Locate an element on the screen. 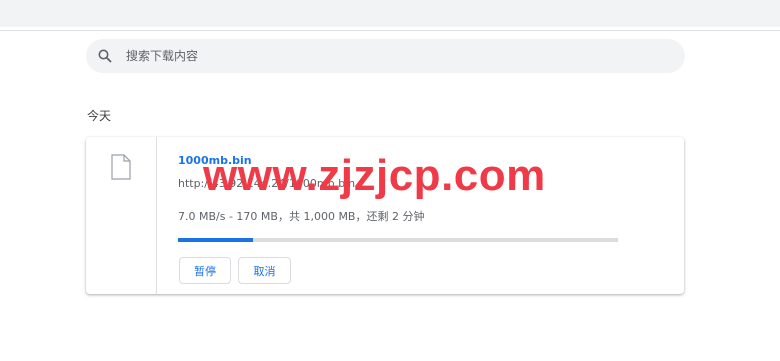 Image resolution: width=780 pixels, height=361 pixels. search-bar is located at coordinates (385, 56).